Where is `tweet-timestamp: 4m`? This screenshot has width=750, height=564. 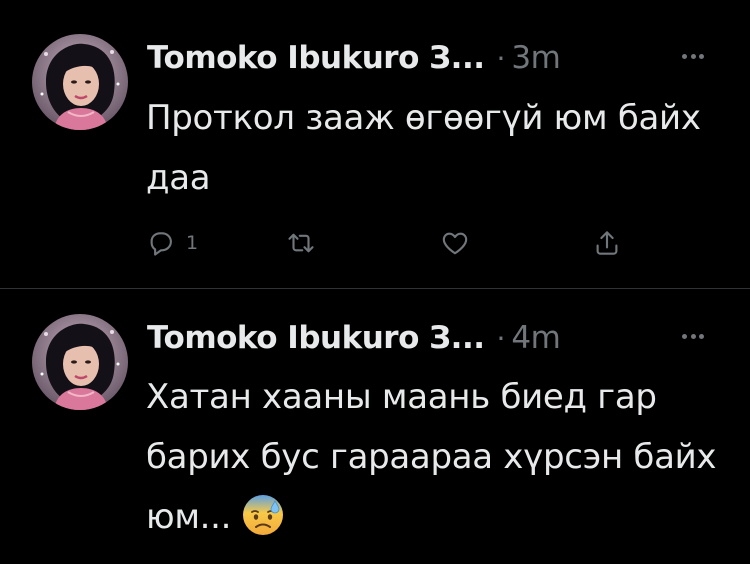
tweet-timestamp: 4m is located at coordinates (535, 338).